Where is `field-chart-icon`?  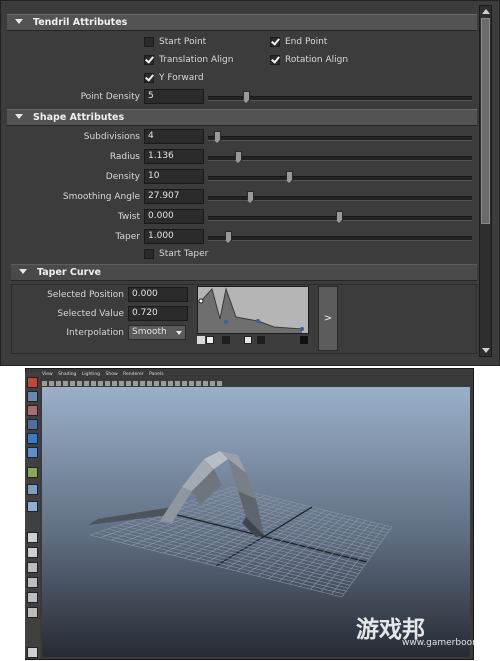 field-chart-icon is located at coordinates (100, 383).